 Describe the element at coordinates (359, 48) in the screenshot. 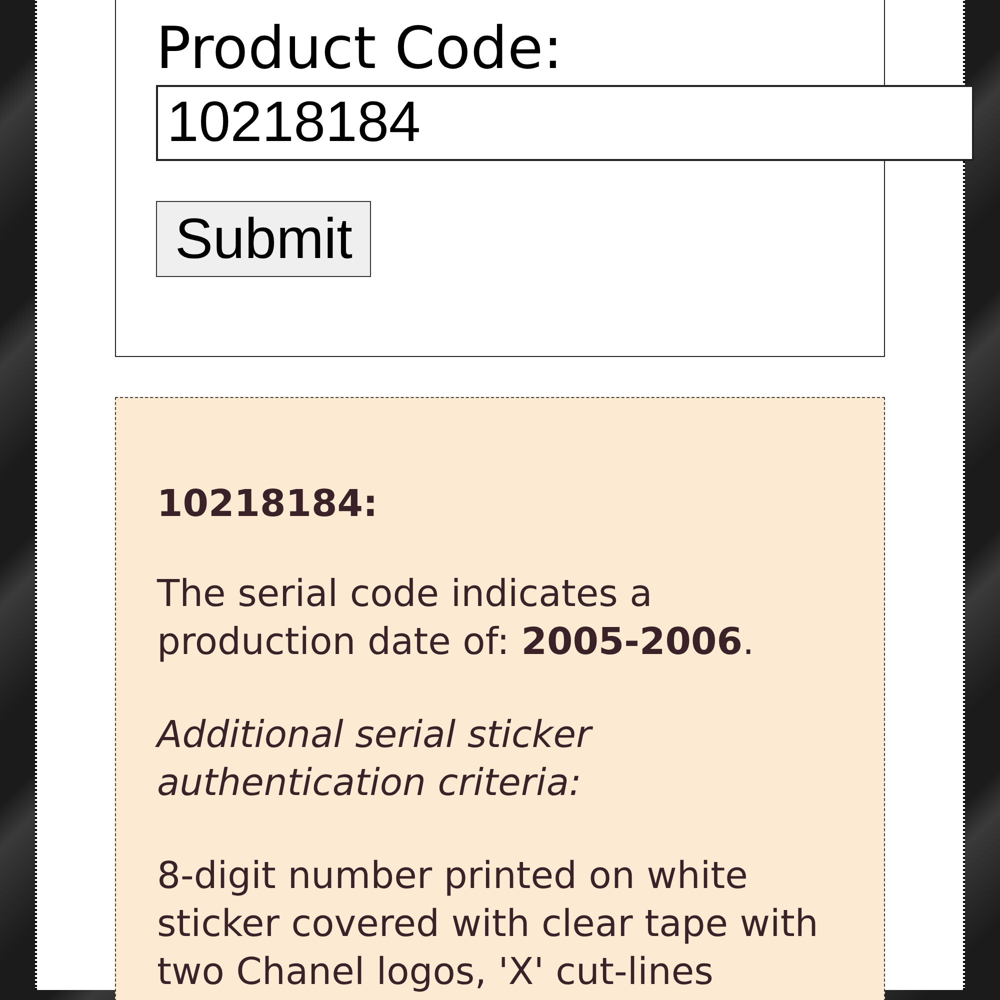

I see `product-code-label: Product Code:` at that location.